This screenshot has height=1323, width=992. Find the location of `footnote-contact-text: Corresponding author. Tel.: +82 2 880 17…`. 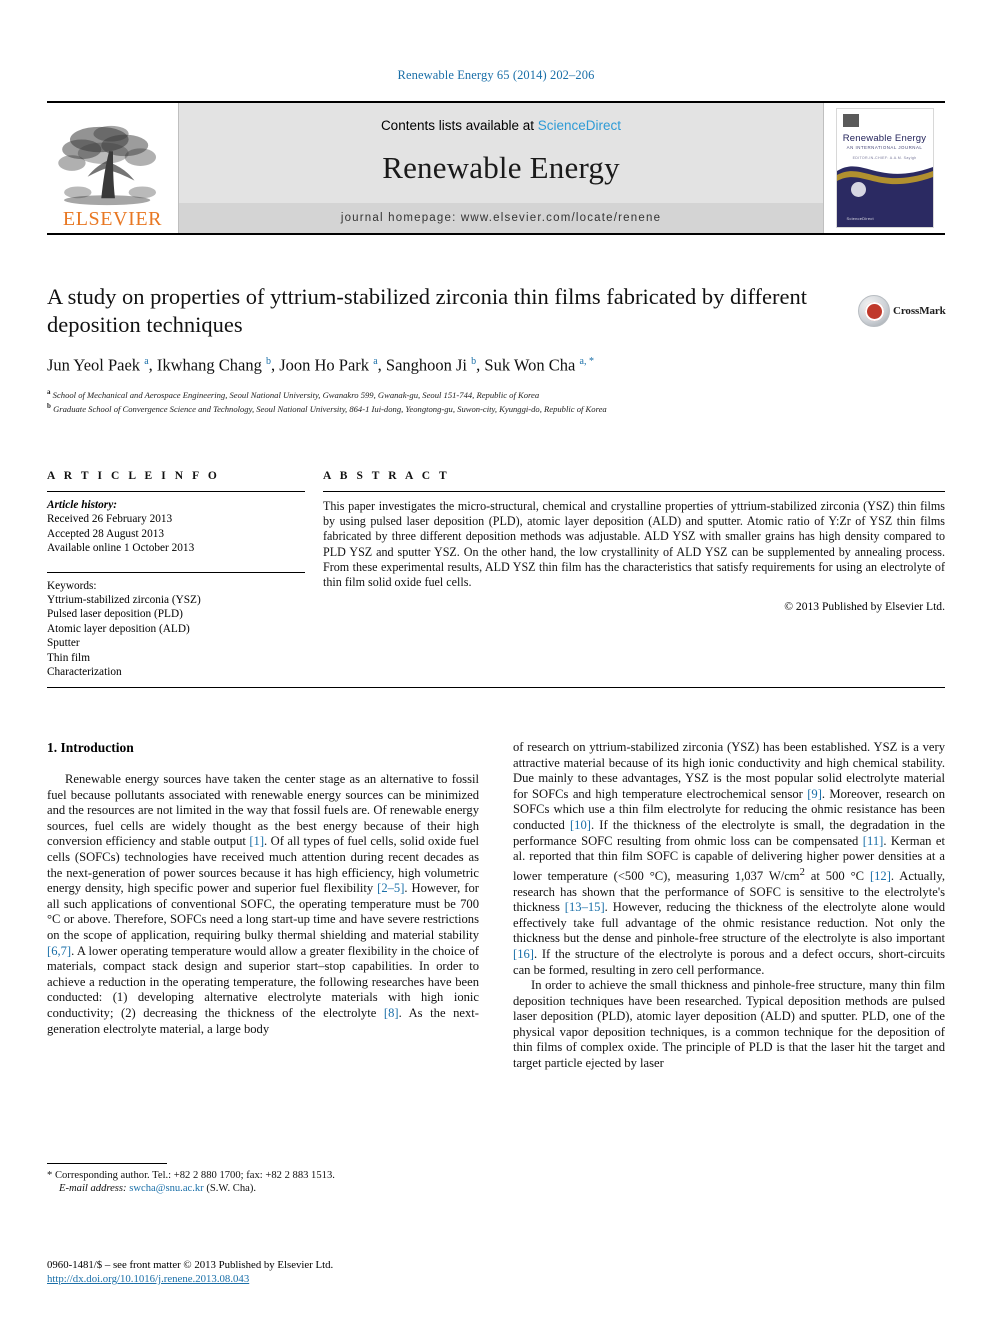

footnote-contact-text: Corresponding author. Tel.: +82 2 880 17… is located at coordinates (193, 1175).